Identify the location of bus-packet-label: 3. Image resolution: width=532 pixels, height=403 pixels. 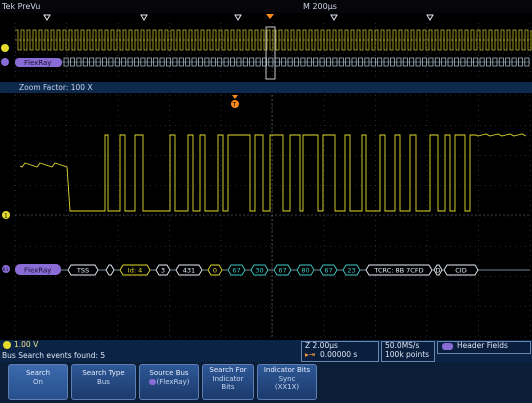
(163, 271).